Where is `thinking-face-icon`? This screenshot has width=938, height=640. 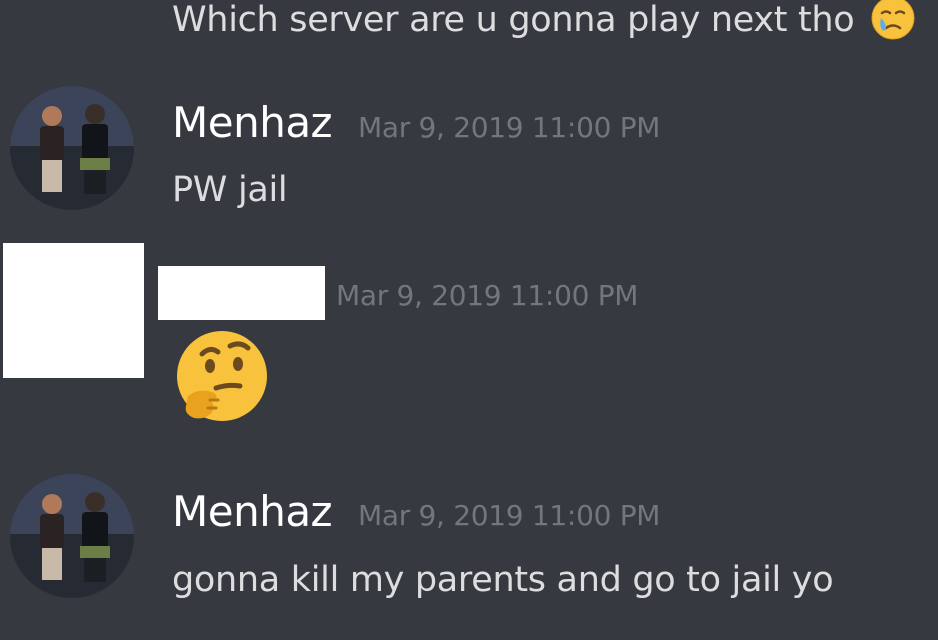
thinking-face-icon is located at coordinates (222, 376).